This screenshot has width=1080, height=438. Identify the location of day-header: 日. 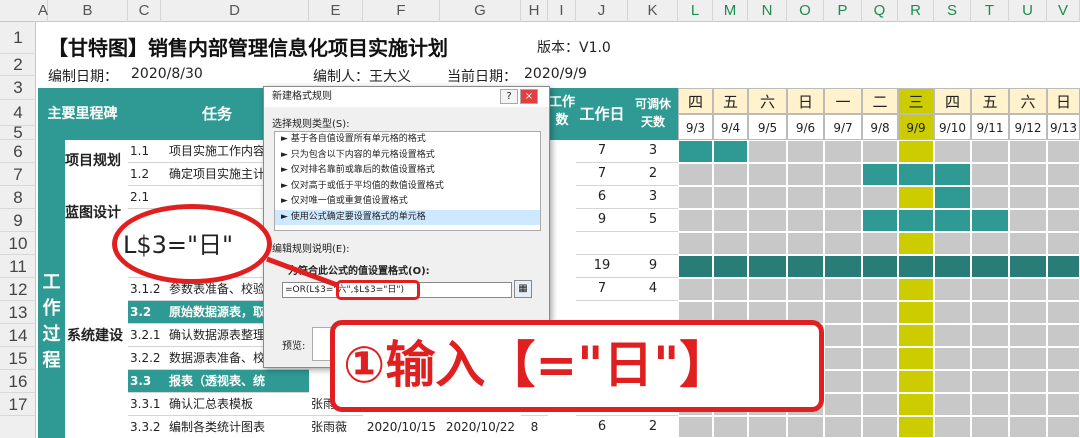
(1063, 101).